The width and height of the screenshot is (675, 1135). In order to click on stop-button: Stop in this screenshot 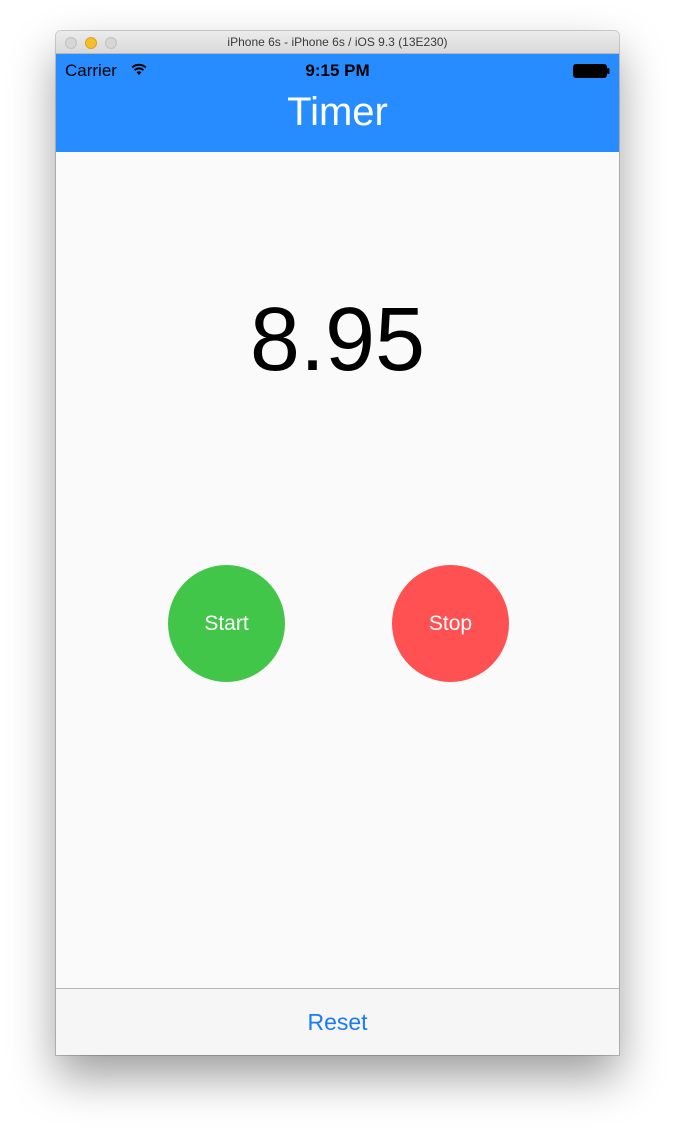, I will do `click(450, 623)`.